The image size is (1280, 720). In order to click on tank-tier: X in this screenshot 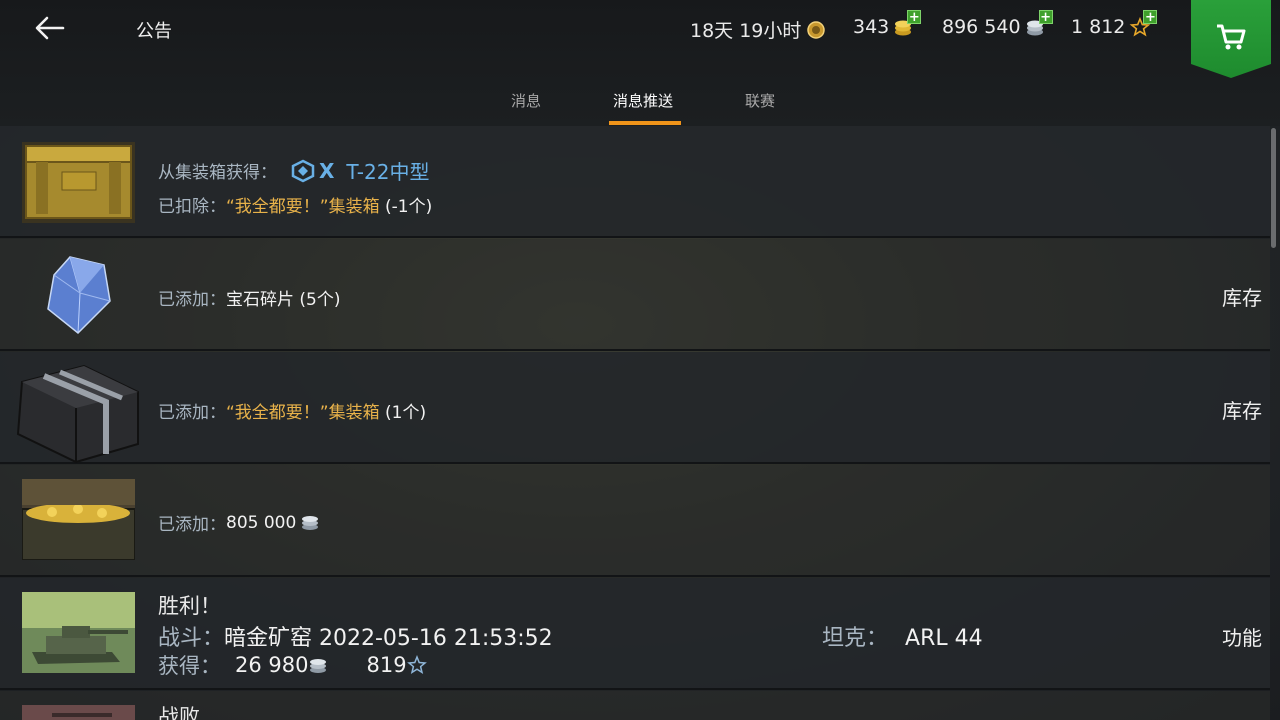, I will do `click(327, 170)`.